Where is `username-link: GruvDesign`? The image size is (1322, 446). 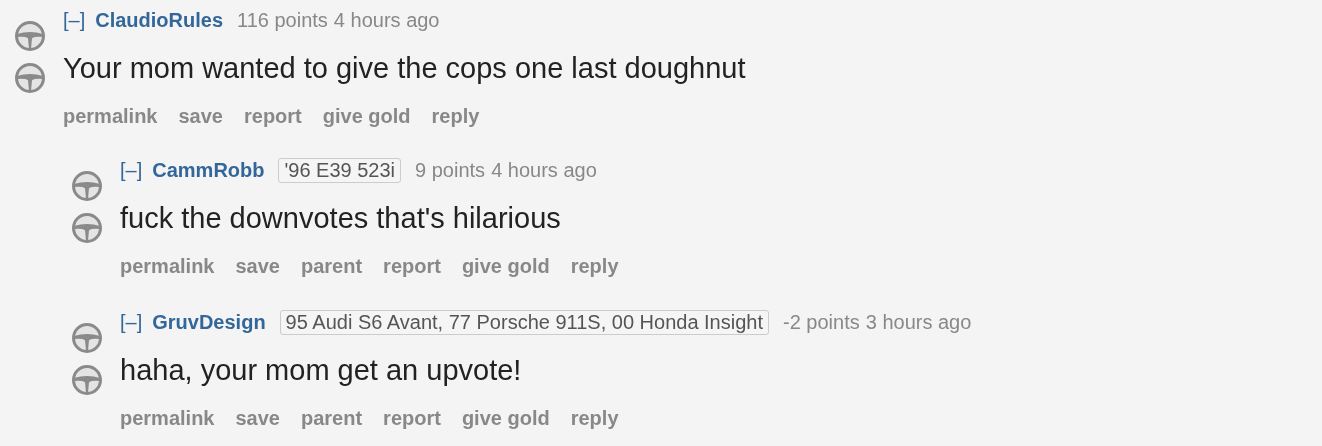
username-link: GruvDesign is located at coordinates (209, 322).